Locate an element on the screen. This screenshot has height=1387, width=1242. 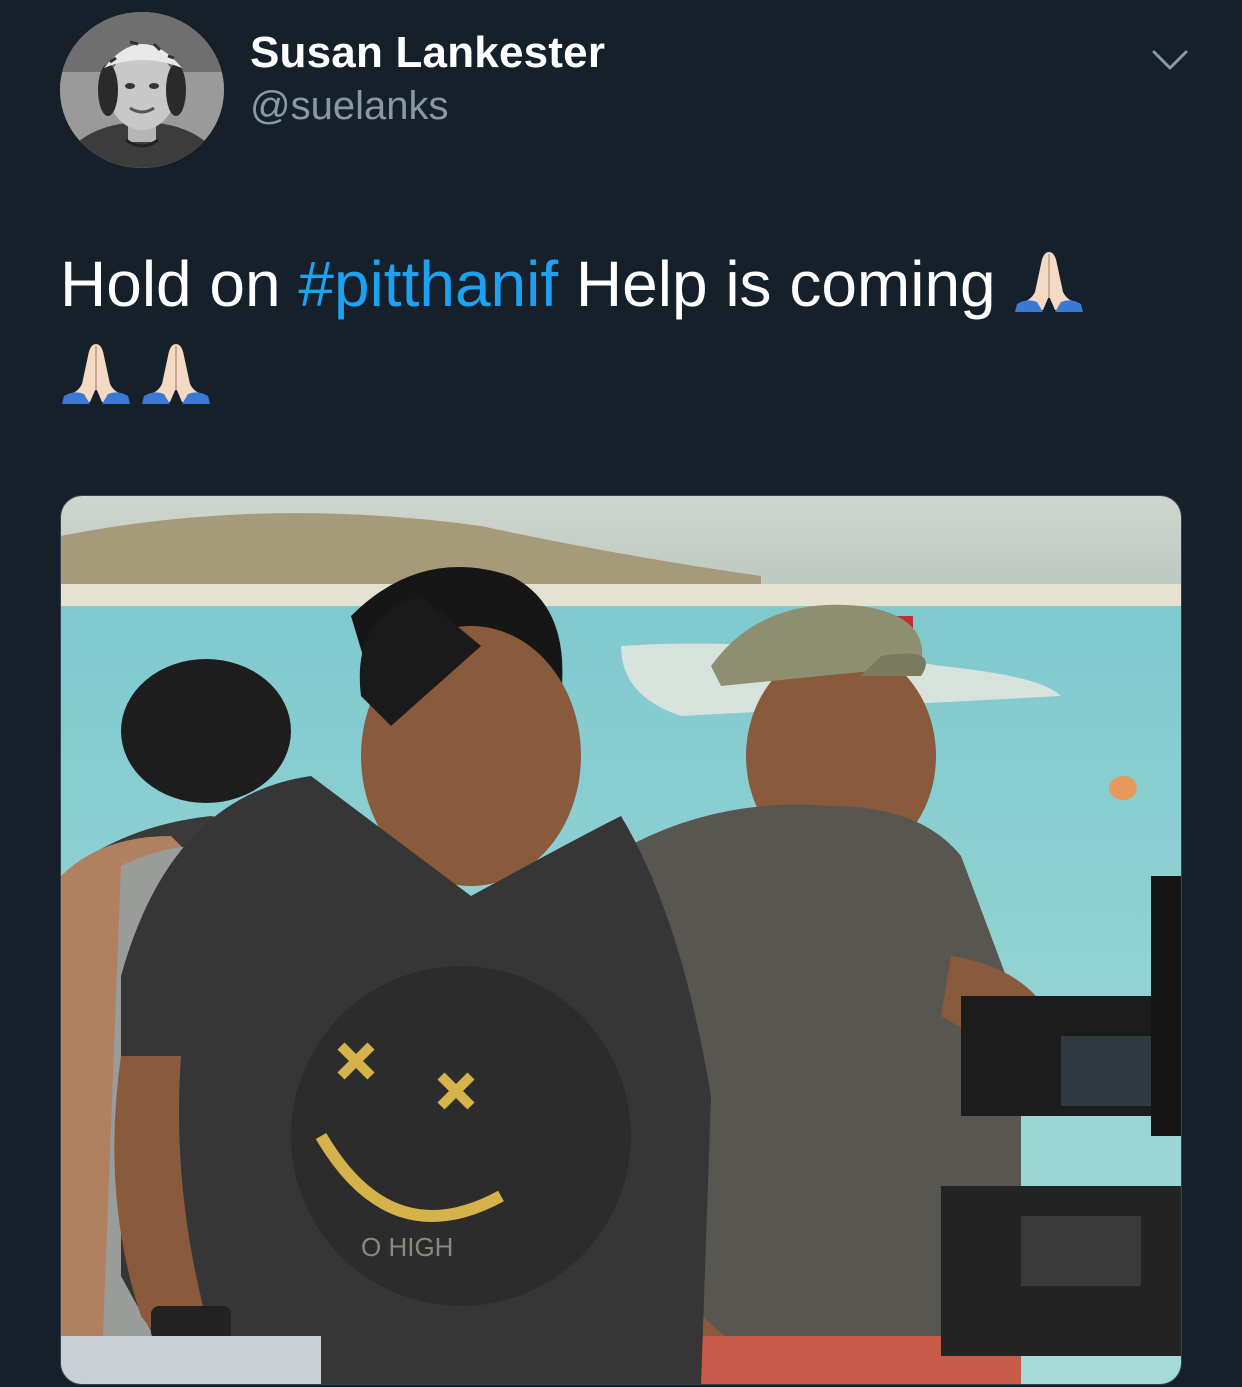
tweet-text-suffix: Help is coming is located at coordinates (777, 284).